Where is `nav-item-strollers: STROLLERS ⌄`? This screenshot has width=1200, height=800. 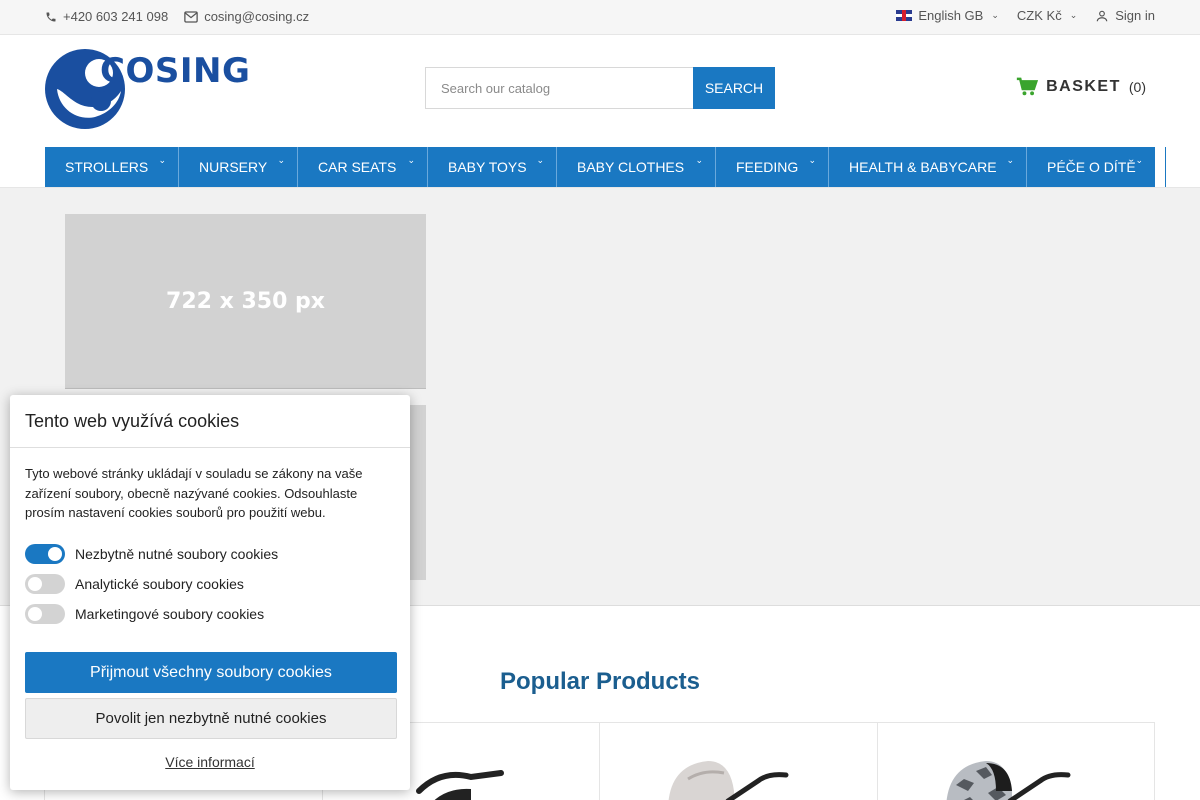
nav-item-strollers: STROLLERS ⌄ is located at coordinates (112, 167).